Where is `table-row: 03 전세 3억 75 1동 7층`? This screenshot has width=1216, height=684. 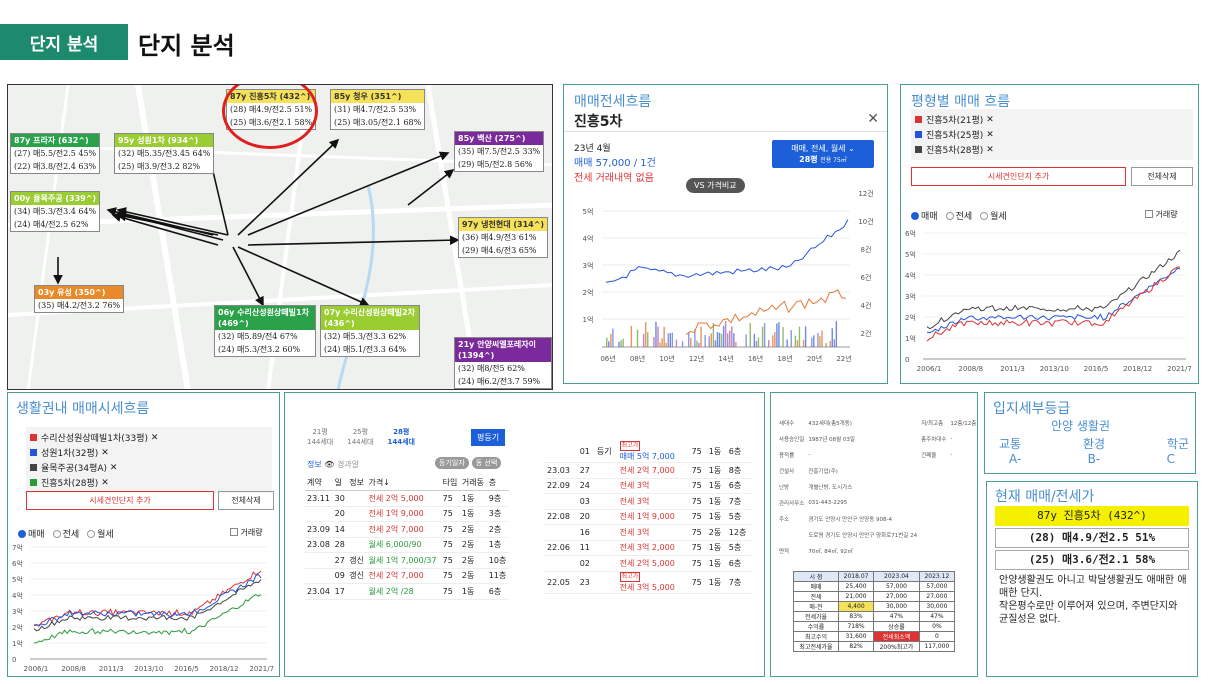
table-row: 03 전세 3억 75 1동 7층 is located at coordinates (649, 502).